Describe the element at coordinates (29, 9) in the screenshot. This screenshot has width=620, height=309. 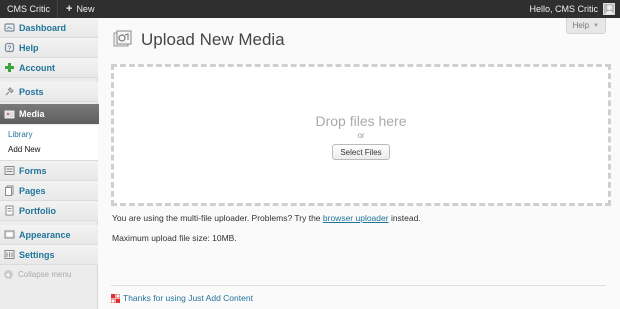
I see `site-name-link: CMS Critic` at that location.